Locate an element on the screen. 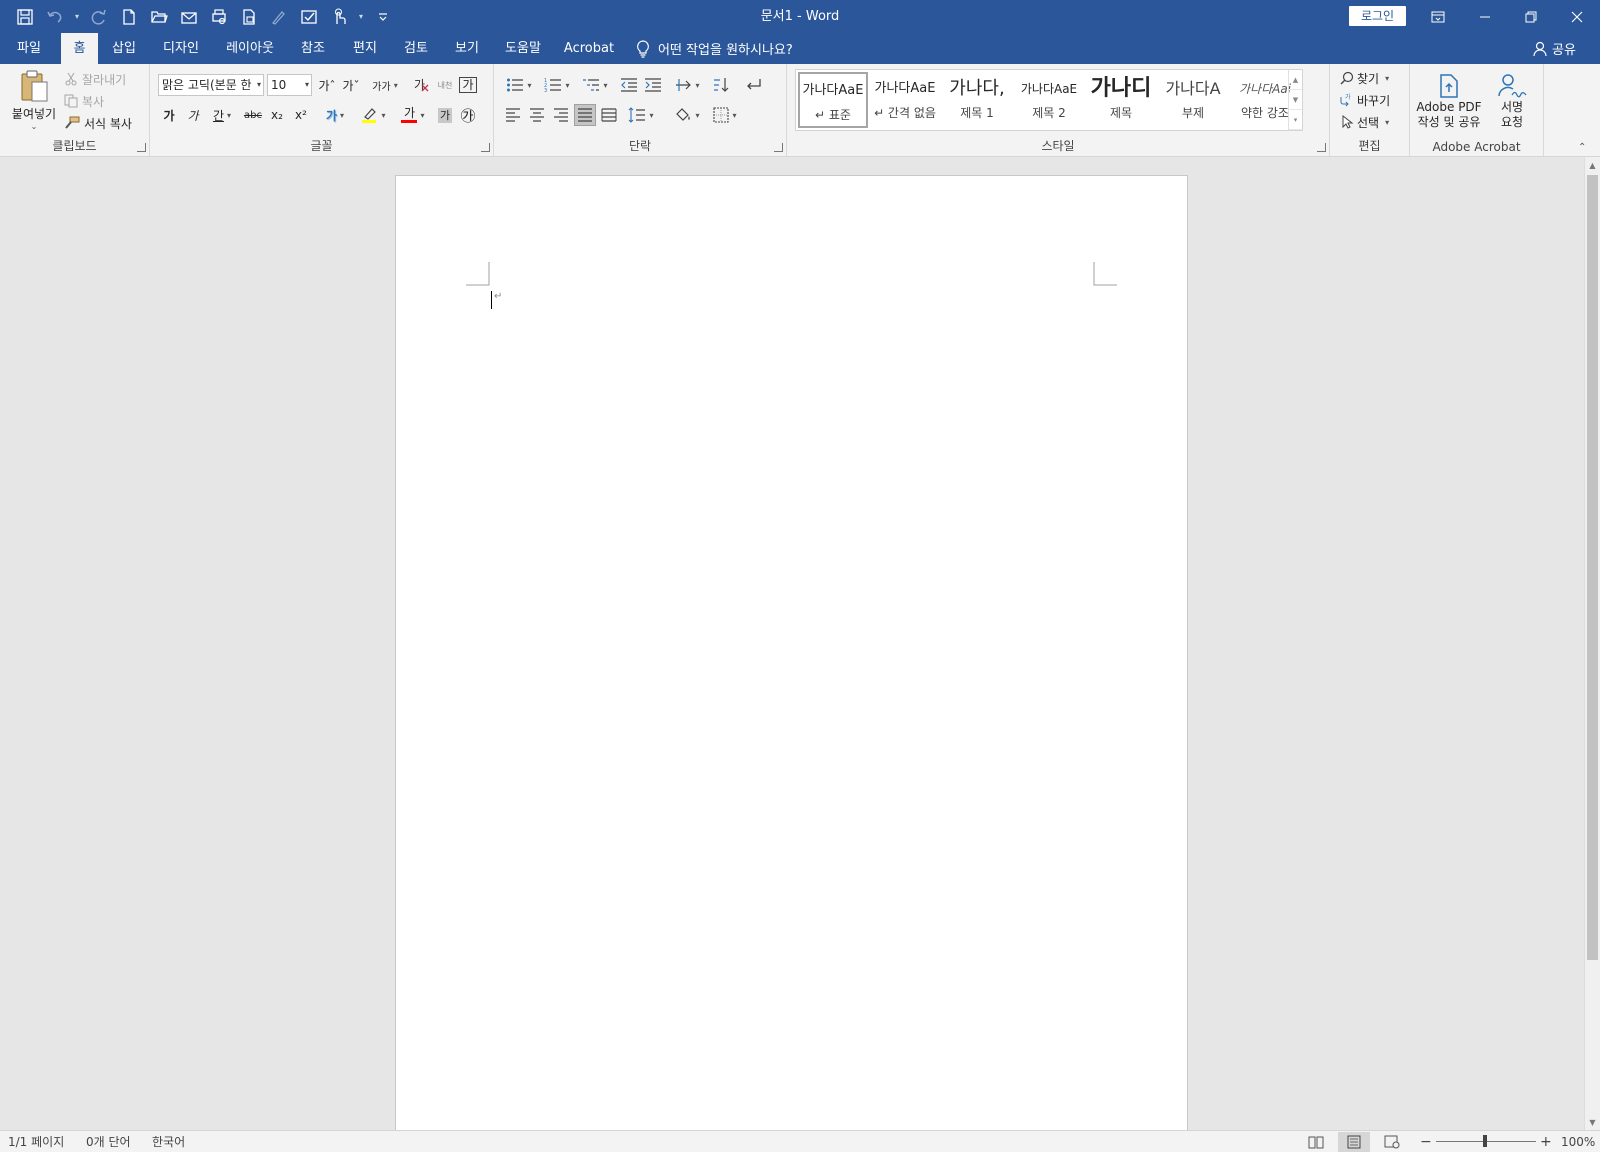  multilevel-list-button: ▾ is located at coordinates (595, 85).